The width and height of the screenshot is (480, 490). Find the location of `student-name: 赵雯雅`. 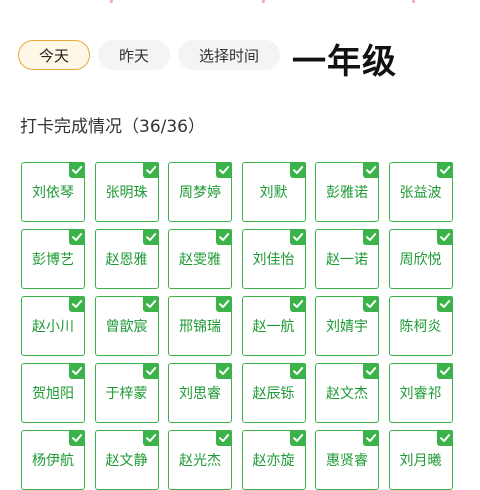

student-name: 赵雯雅 is located at coordinates (200, 260).